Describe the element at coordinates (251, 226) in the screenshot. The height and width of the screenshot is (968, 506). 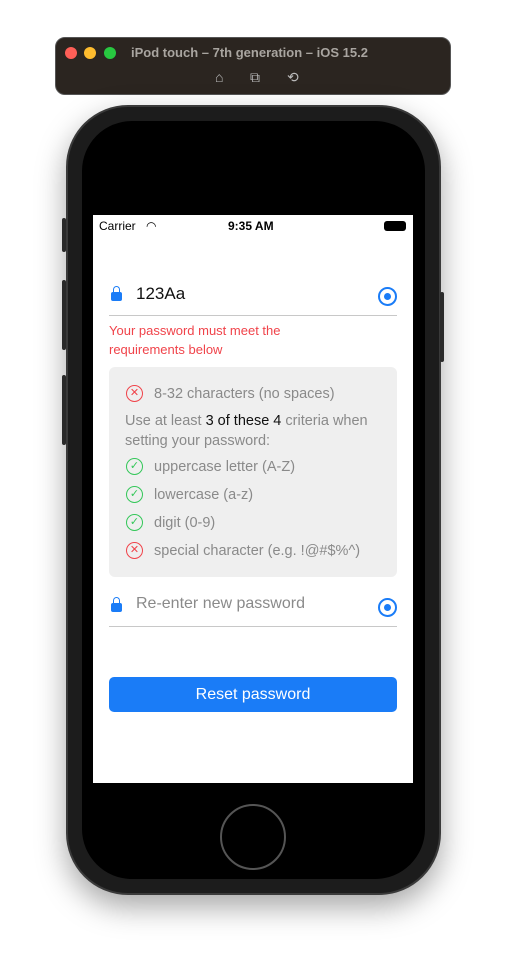
I see `time-label: 9:35 AM` at that location.